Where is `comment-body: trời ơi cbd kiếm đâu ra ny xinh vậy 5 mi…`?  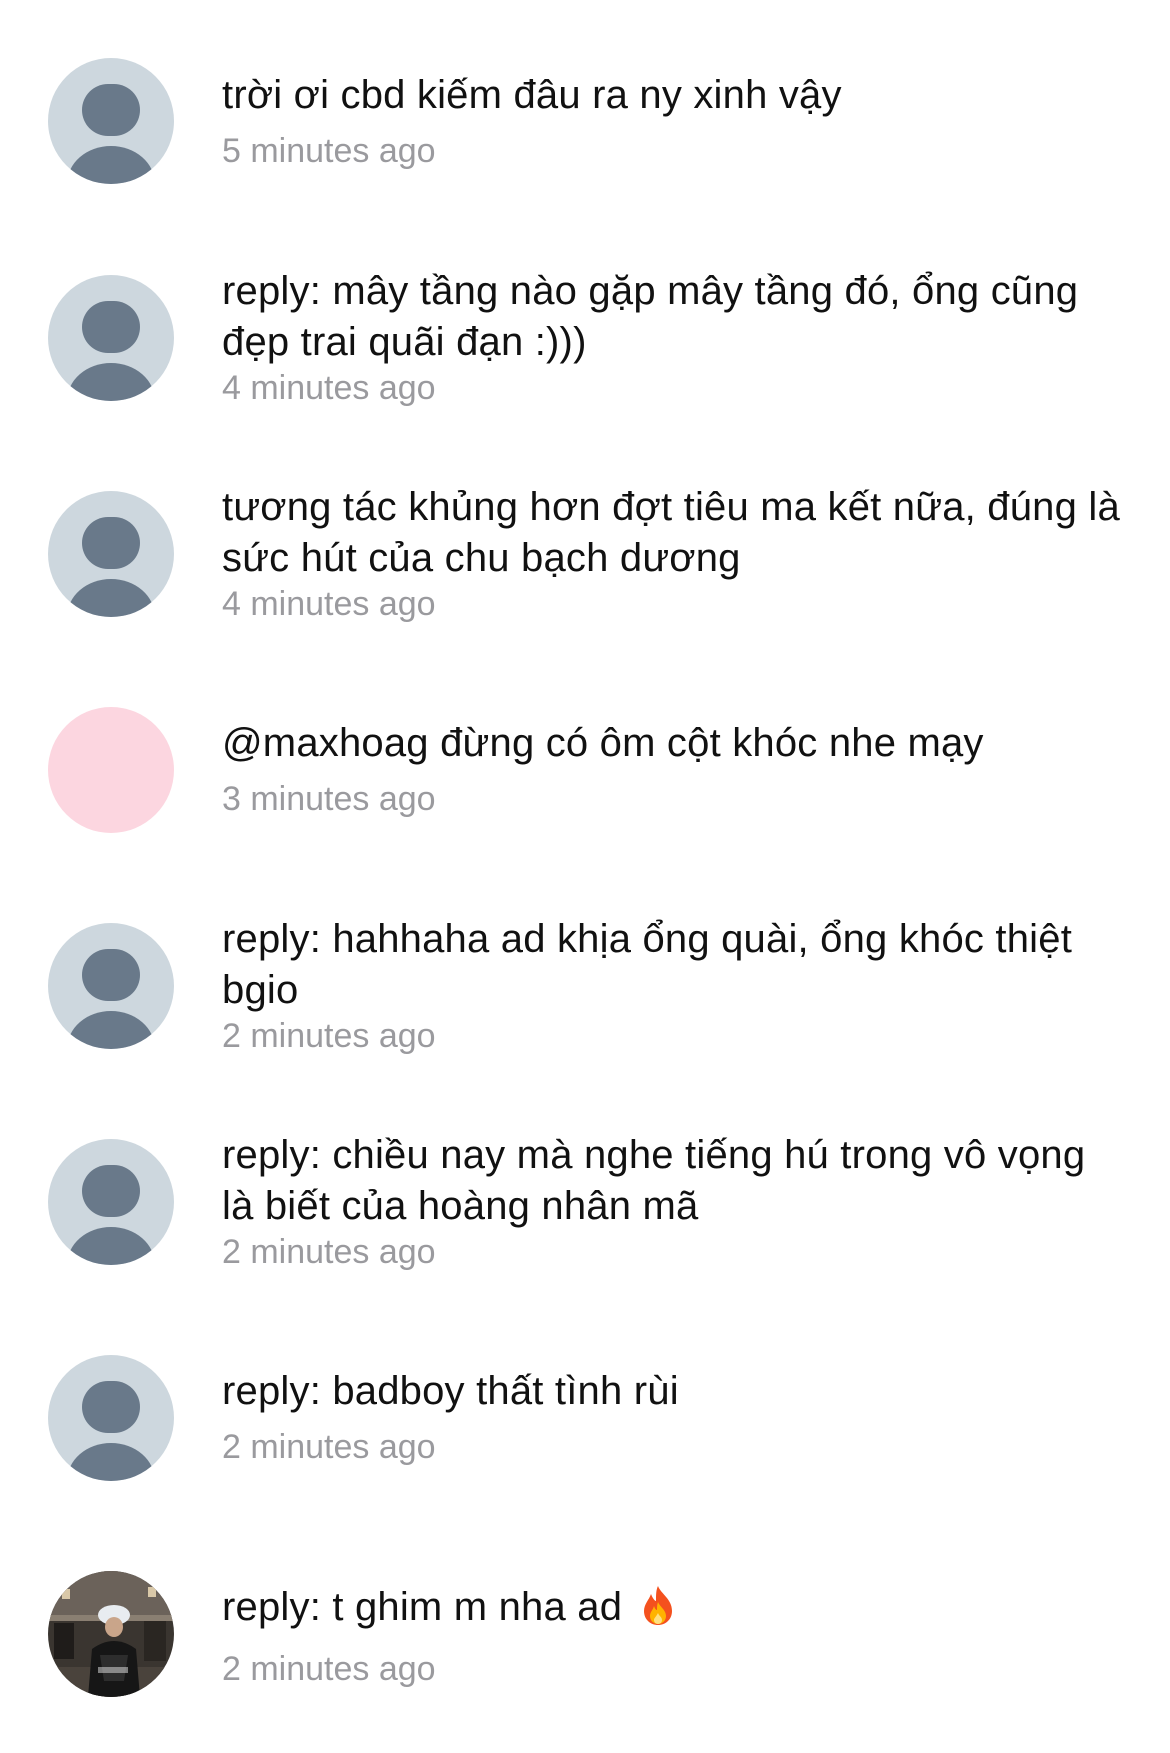
comment-body: trời ơi cbd kiếm đâu ra ny xinh vậy 5 mi… is located at coordinates (672, 120).